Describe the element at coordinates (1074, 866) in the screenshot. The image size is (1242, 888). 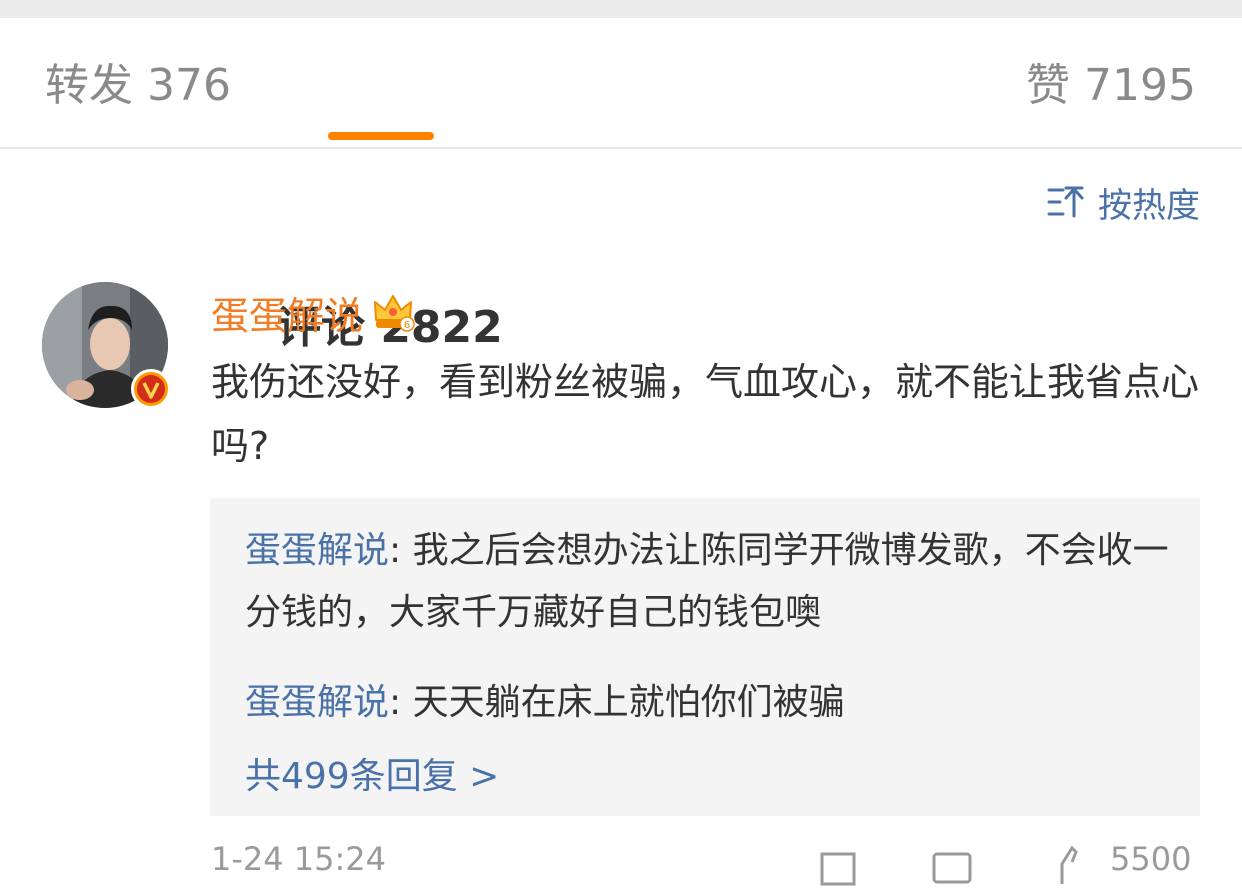
I see `like-icon` at that location.